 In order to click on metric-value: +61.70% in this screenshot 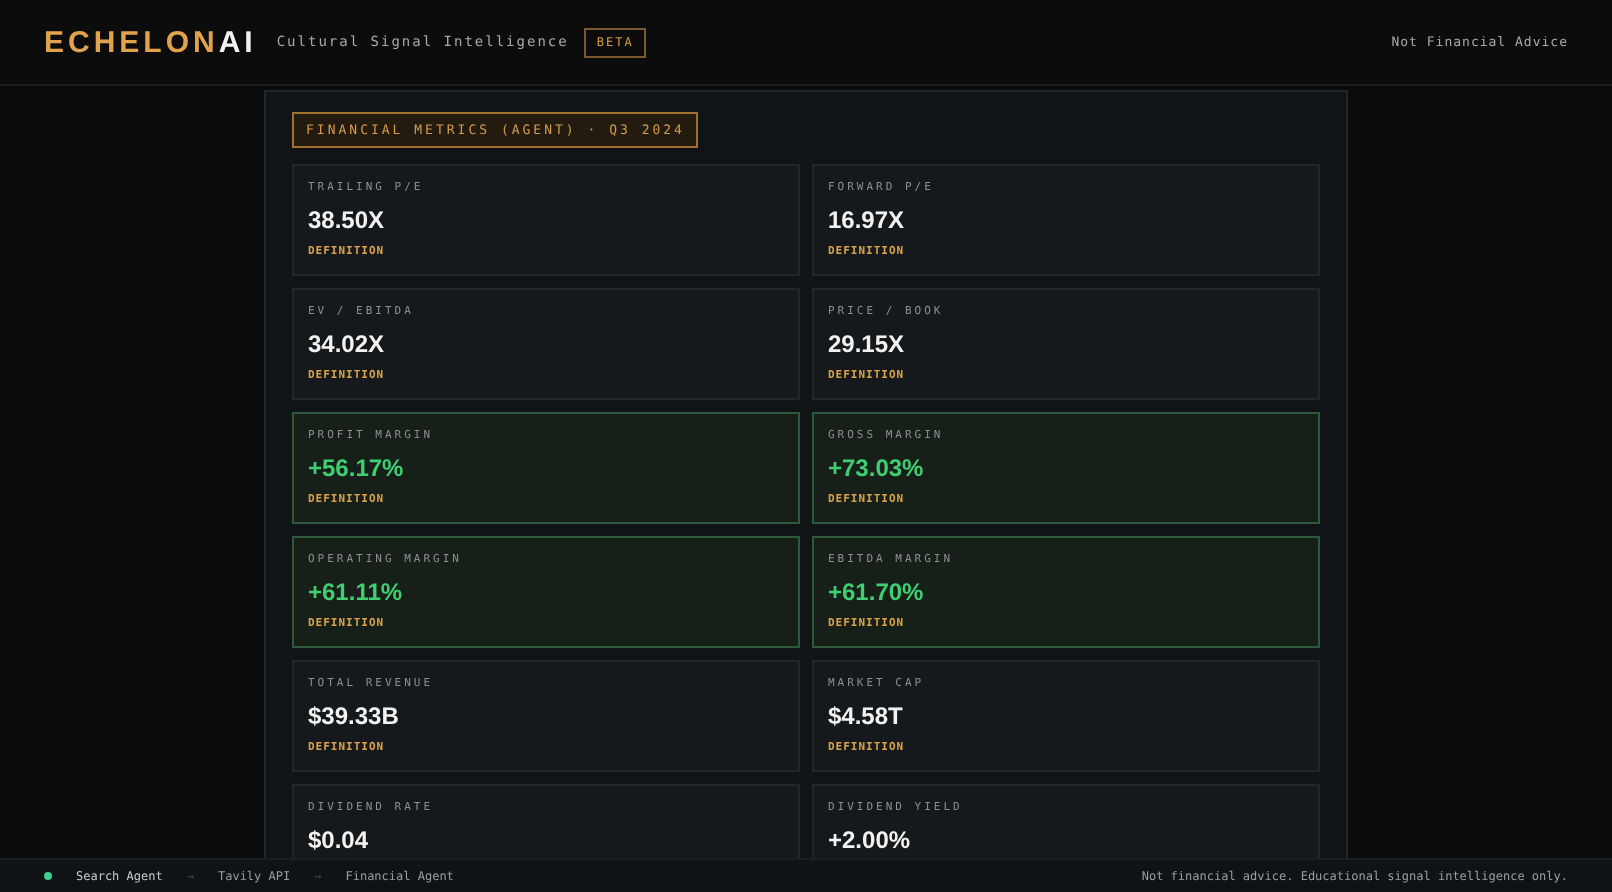, I will do `click(876, 592)`.